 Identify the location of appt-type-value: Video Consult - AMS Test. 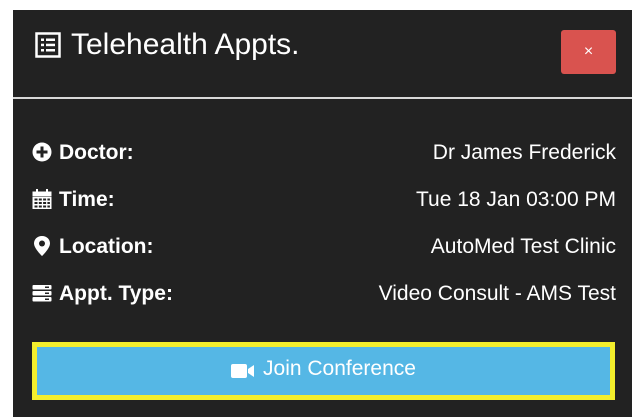
(497, 293).